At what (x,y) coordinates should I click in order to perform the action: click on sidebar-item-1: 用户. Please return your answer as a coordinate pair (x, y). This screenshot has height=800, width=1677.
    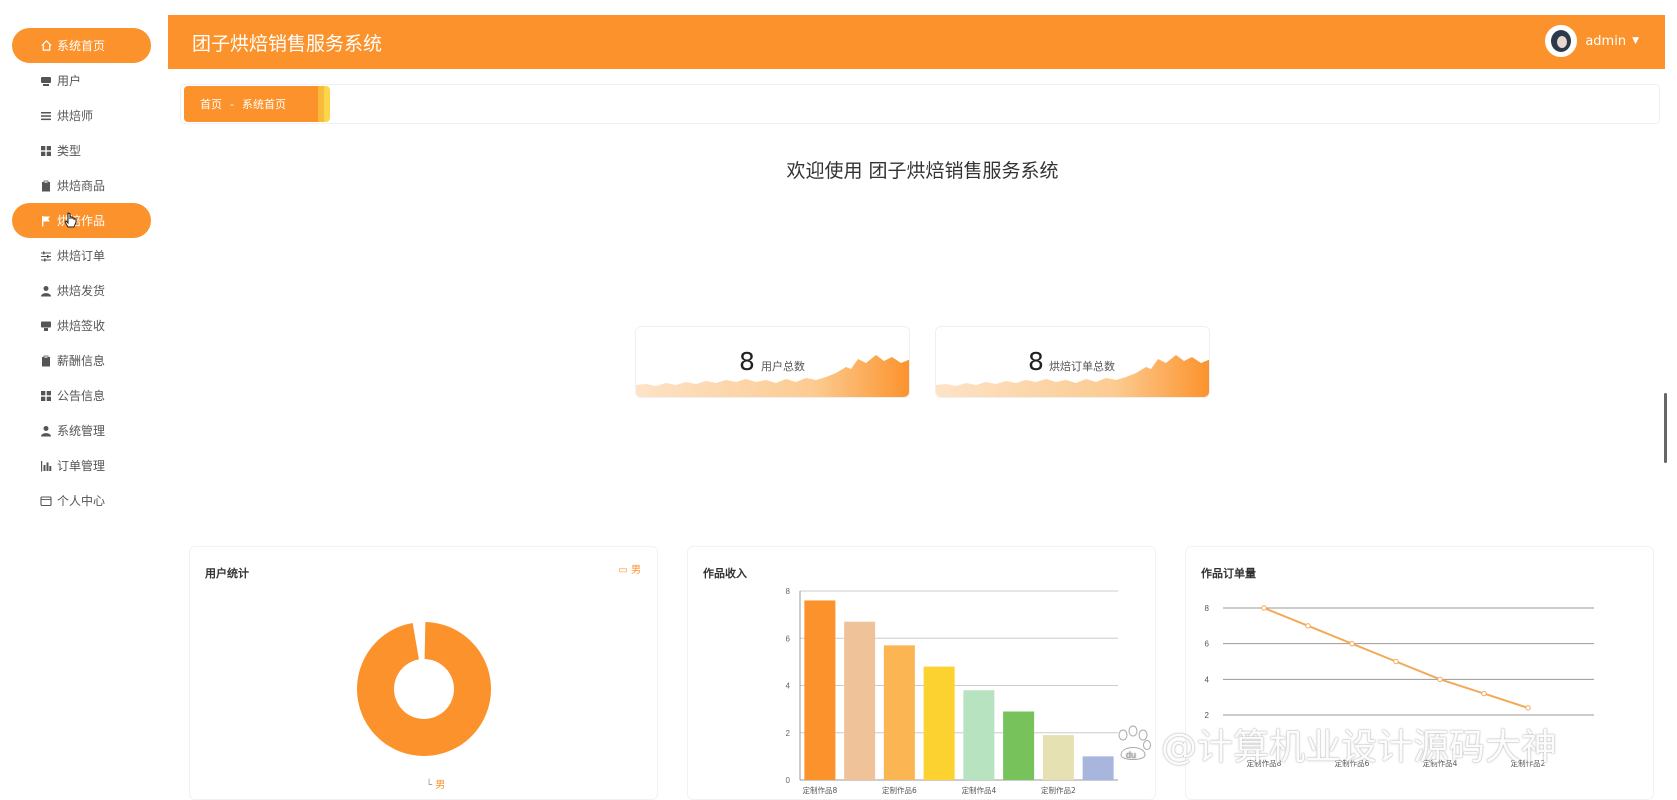
    Looking at the image, I should click on (81, 80).